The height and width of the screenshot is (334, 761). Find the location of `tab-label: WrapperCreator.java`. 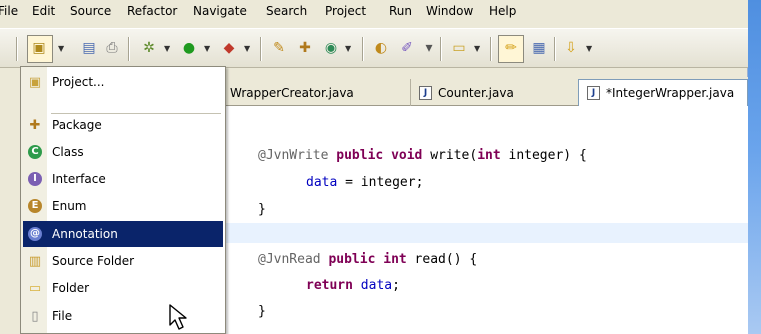

tab-label: WrapperCreator.java is located at coordinates (292, 92).